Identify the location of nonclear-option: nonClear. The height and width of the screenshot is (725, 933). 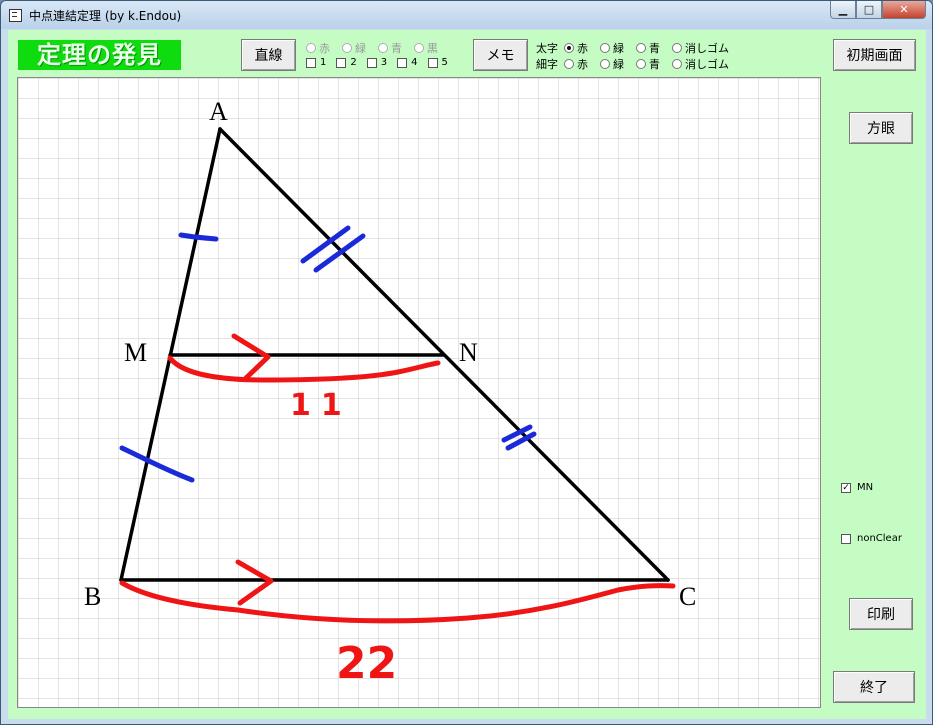
(871, 538).